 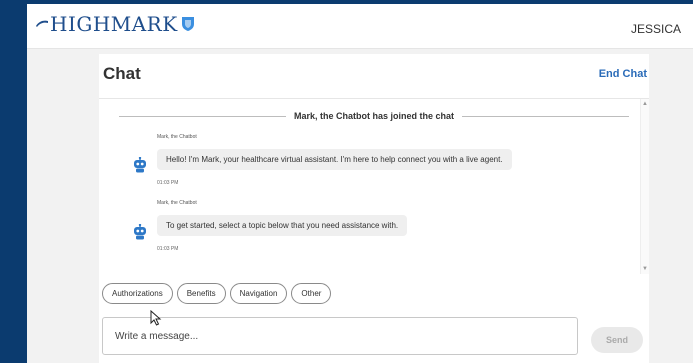 I want to click on top-navigation-bar: HIGHMARK JESSICA, so click(x=360, y=26).